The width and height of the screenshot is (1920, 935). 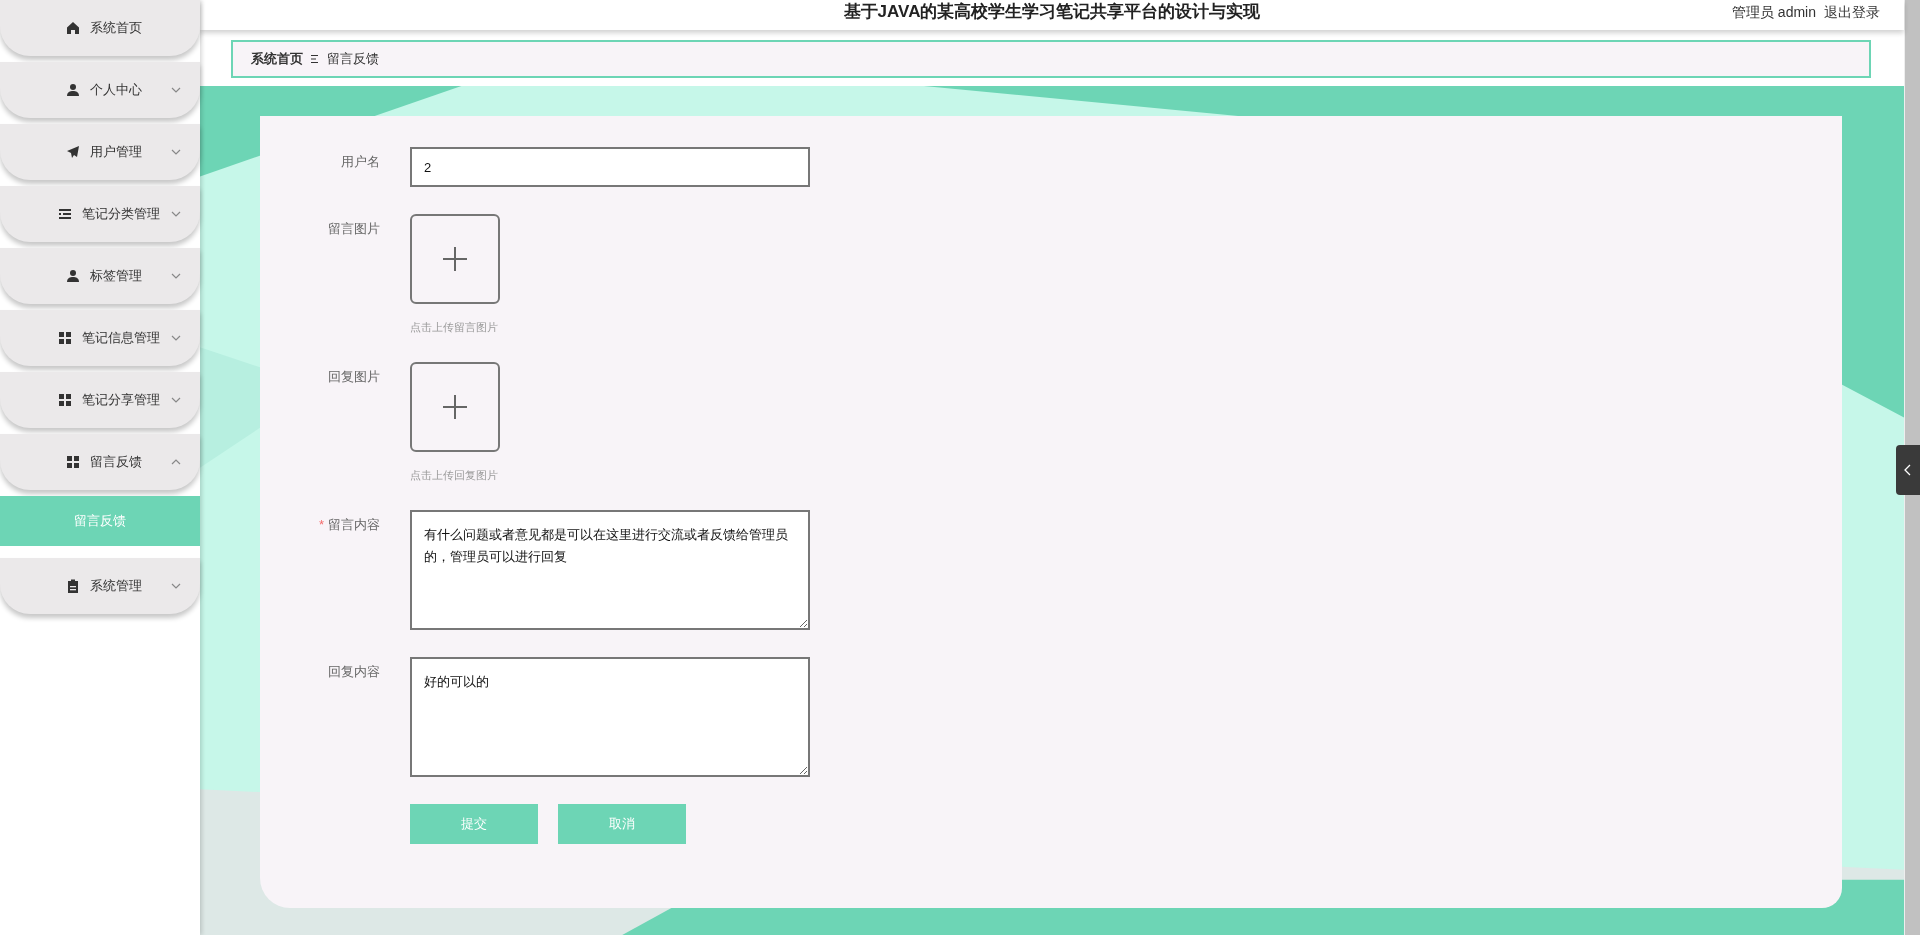 What do you see at coordinates (454, 475) in the screenshot?
I see `upload-hint: 点击上传回复图片` at bounding box center [454, 475].